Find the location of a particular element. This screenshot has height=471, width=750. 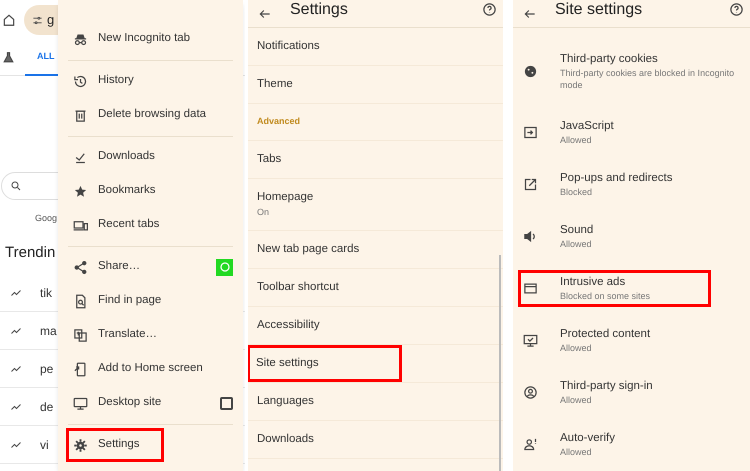

monitor-check-icon is located at coordinates (530, 340).